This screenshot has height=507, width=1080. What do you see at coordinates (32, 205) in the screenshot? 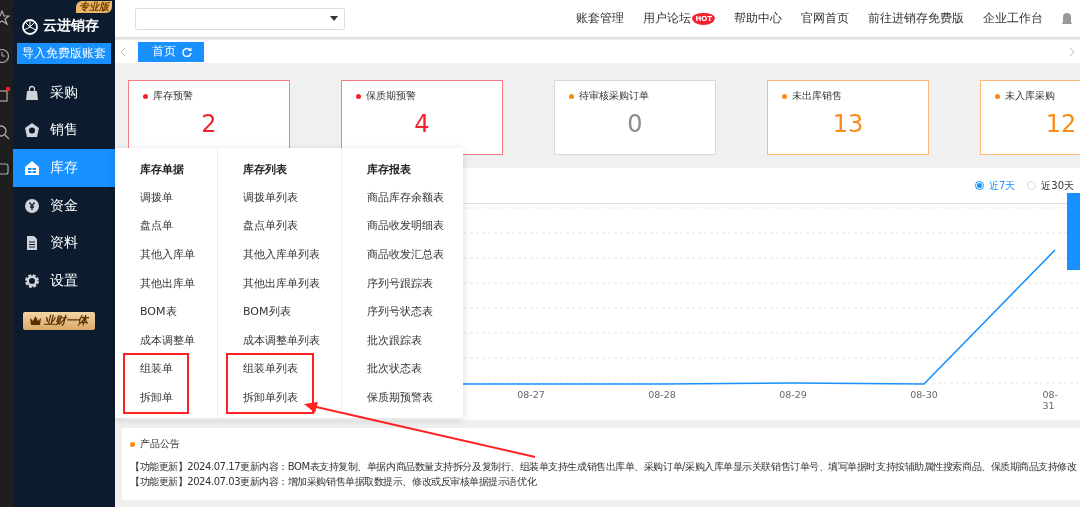
I see `yen-icon` at bounding box center [32, 205].